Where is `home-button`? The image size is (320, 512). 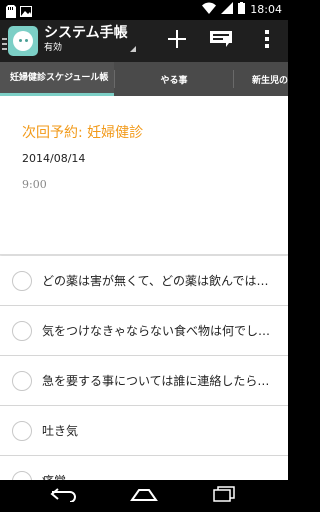
home-button is located at coordinates (144, 496).